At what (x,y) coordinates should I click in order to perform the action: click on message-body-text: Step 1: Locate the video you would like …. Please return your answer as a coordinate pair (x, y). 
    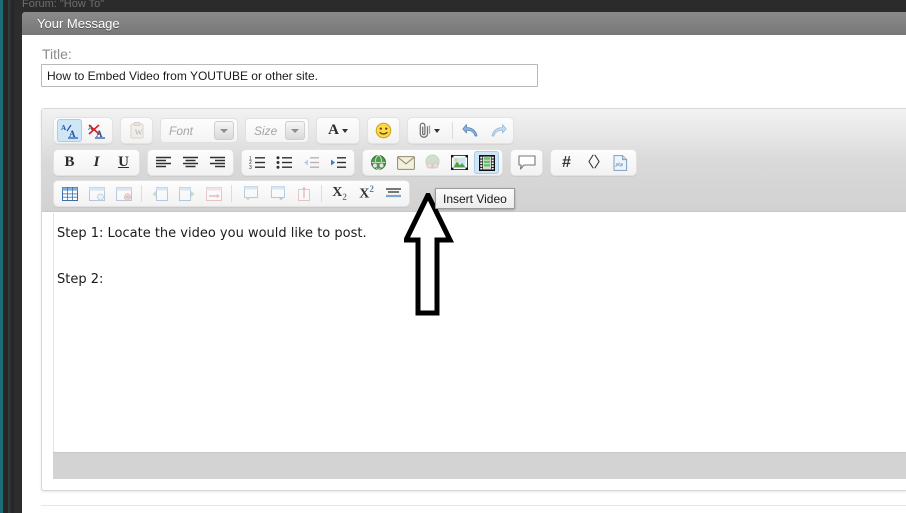
    Looking at the image, I should click on (479, 256).